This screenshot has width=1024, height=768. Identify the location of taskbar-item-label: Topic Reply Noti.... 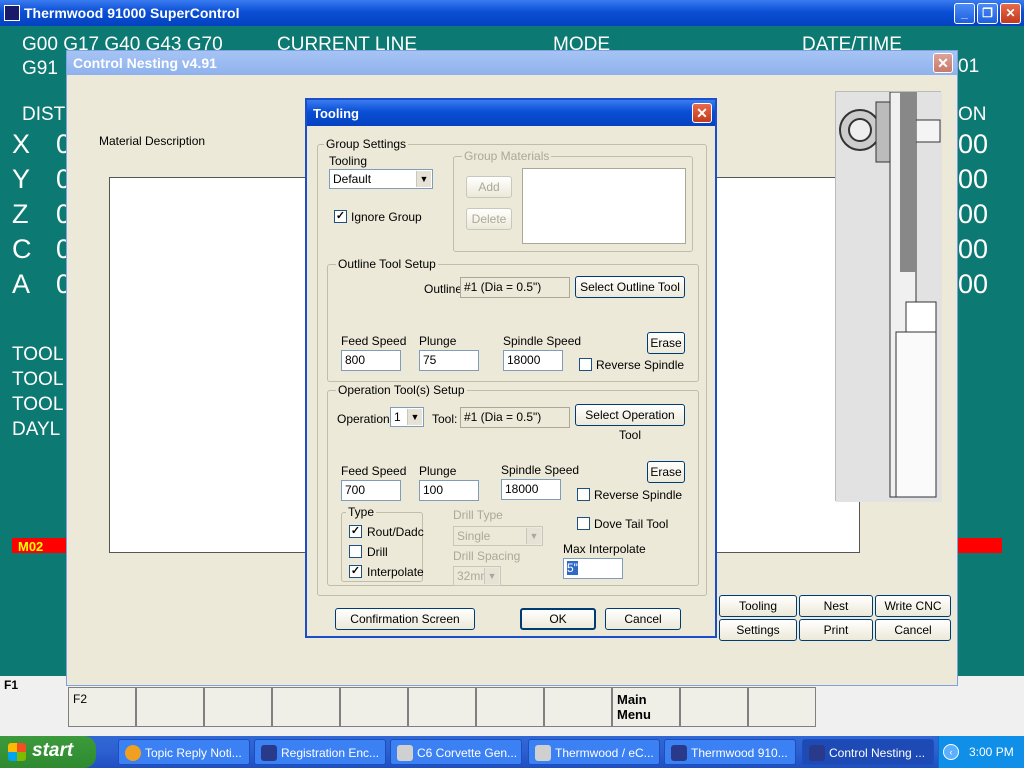
(193, 753).